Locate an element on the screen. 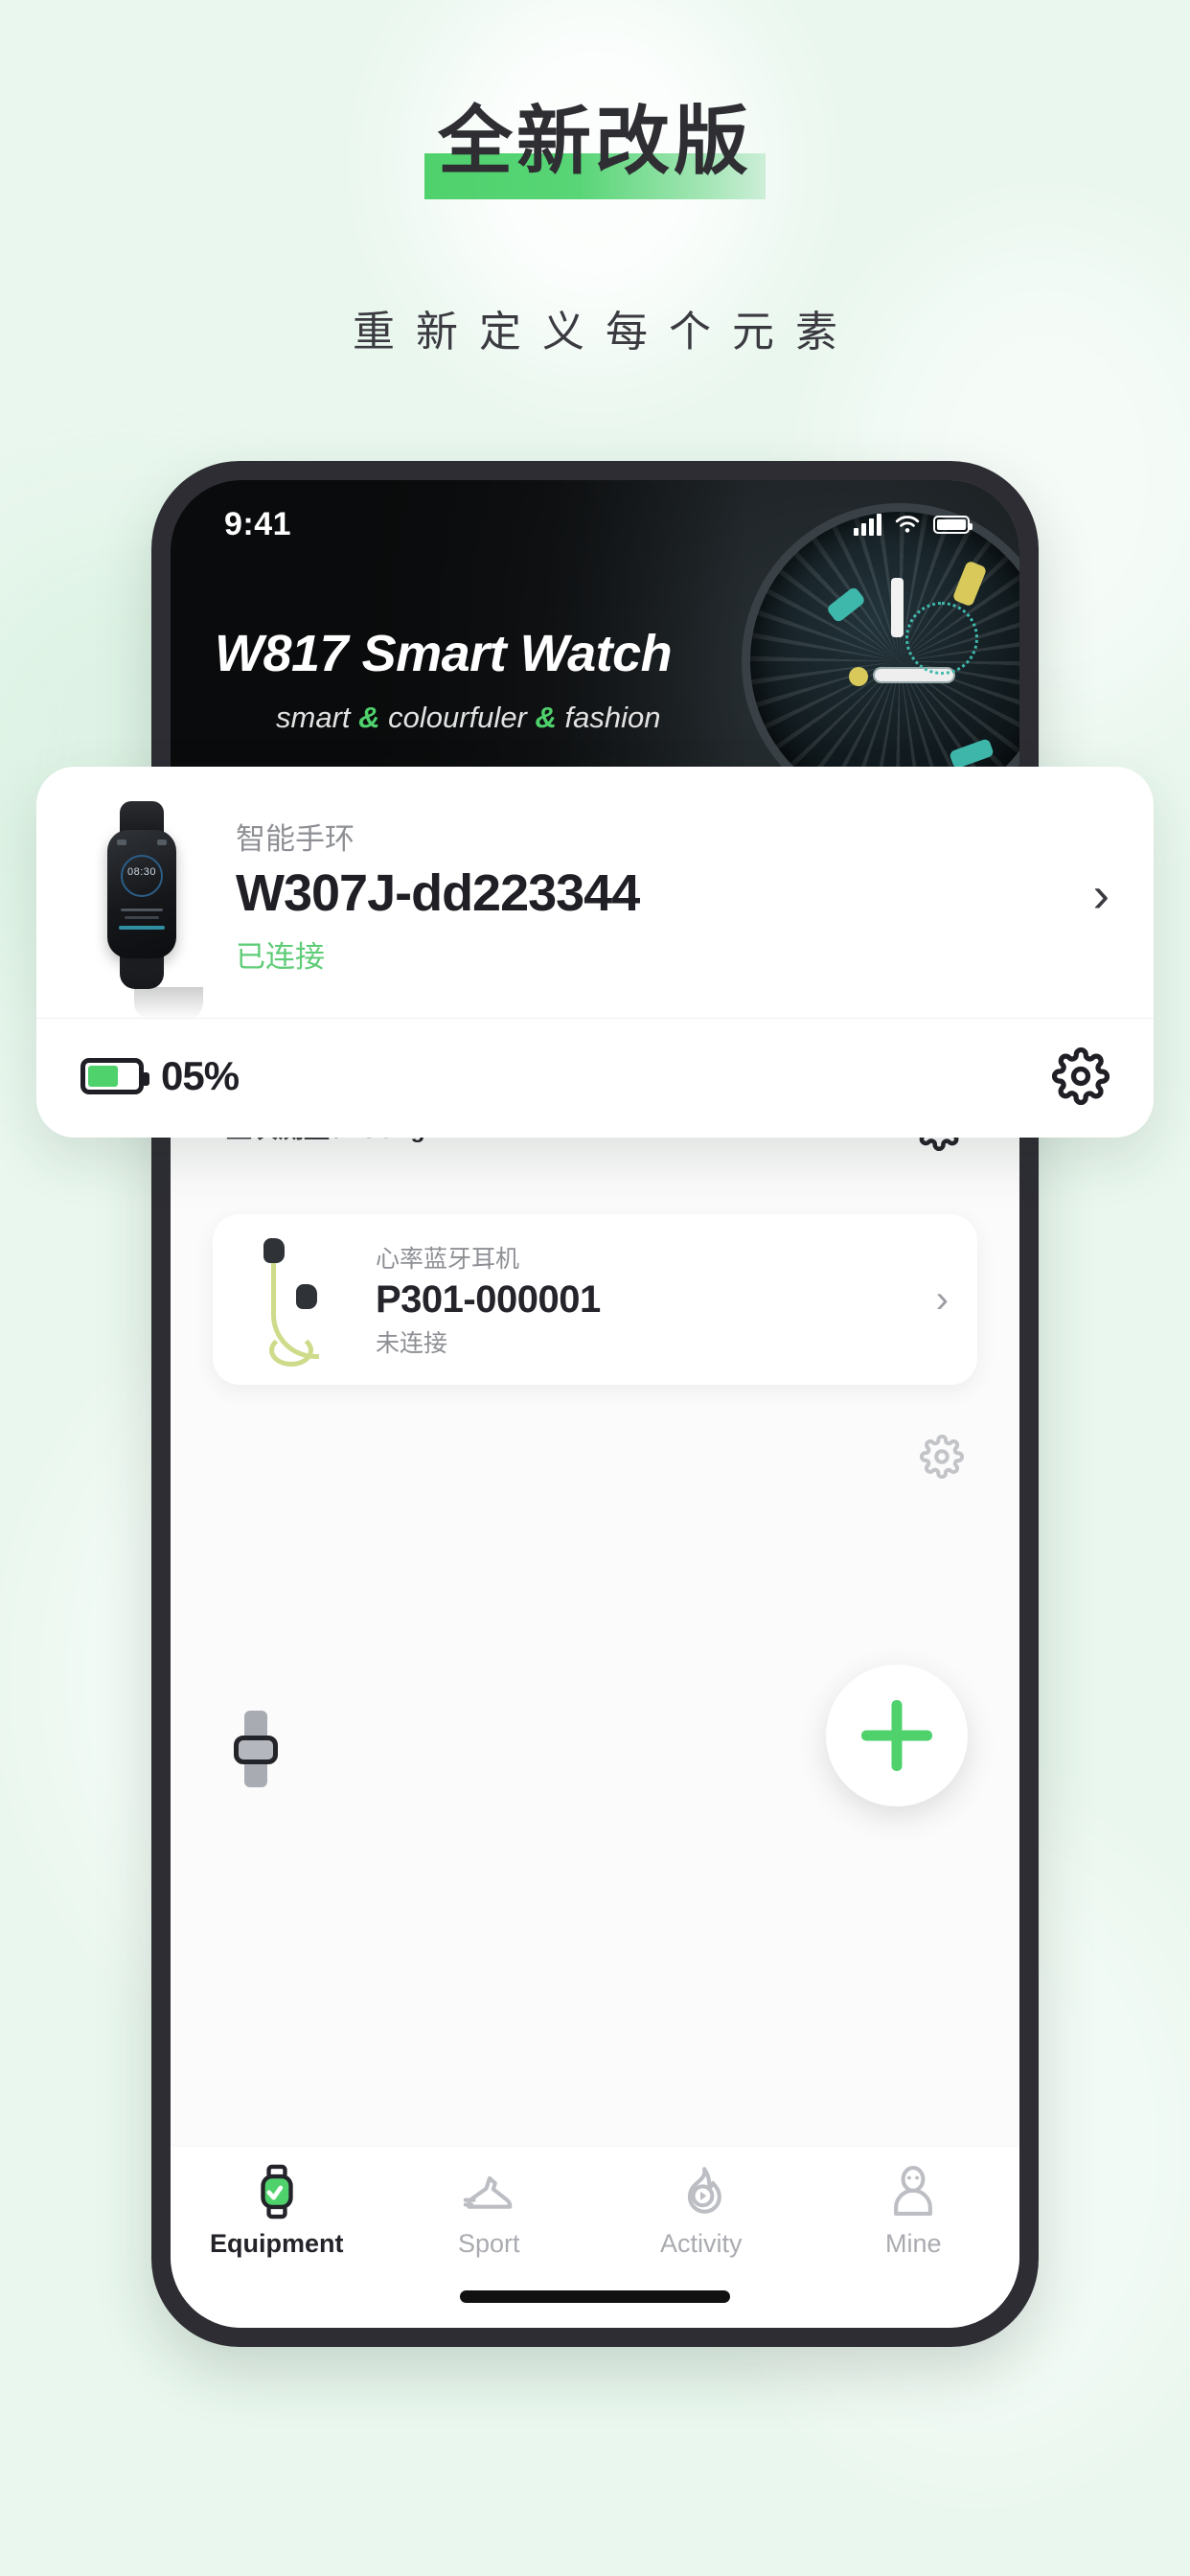 The image size is (1190, 2576). shoe-icon is located at coordinates (489, 2192).